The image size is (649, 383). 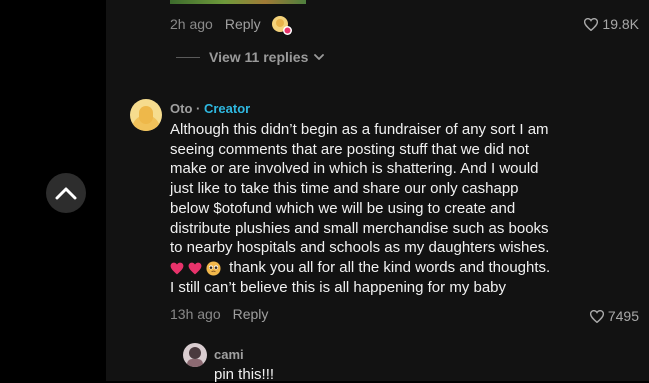 I want to click on like-button: 7495, so click(x=614, y=316).